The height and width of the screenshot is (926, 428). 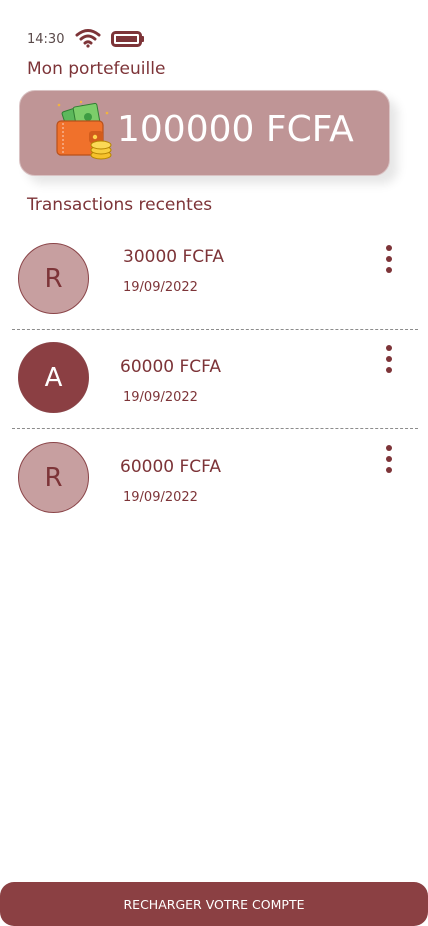 What do you see at coordinates (235, 129) in the screenshot?
I see `wallet-balance: 100000 FCFA` at bounding box center [235, 129].